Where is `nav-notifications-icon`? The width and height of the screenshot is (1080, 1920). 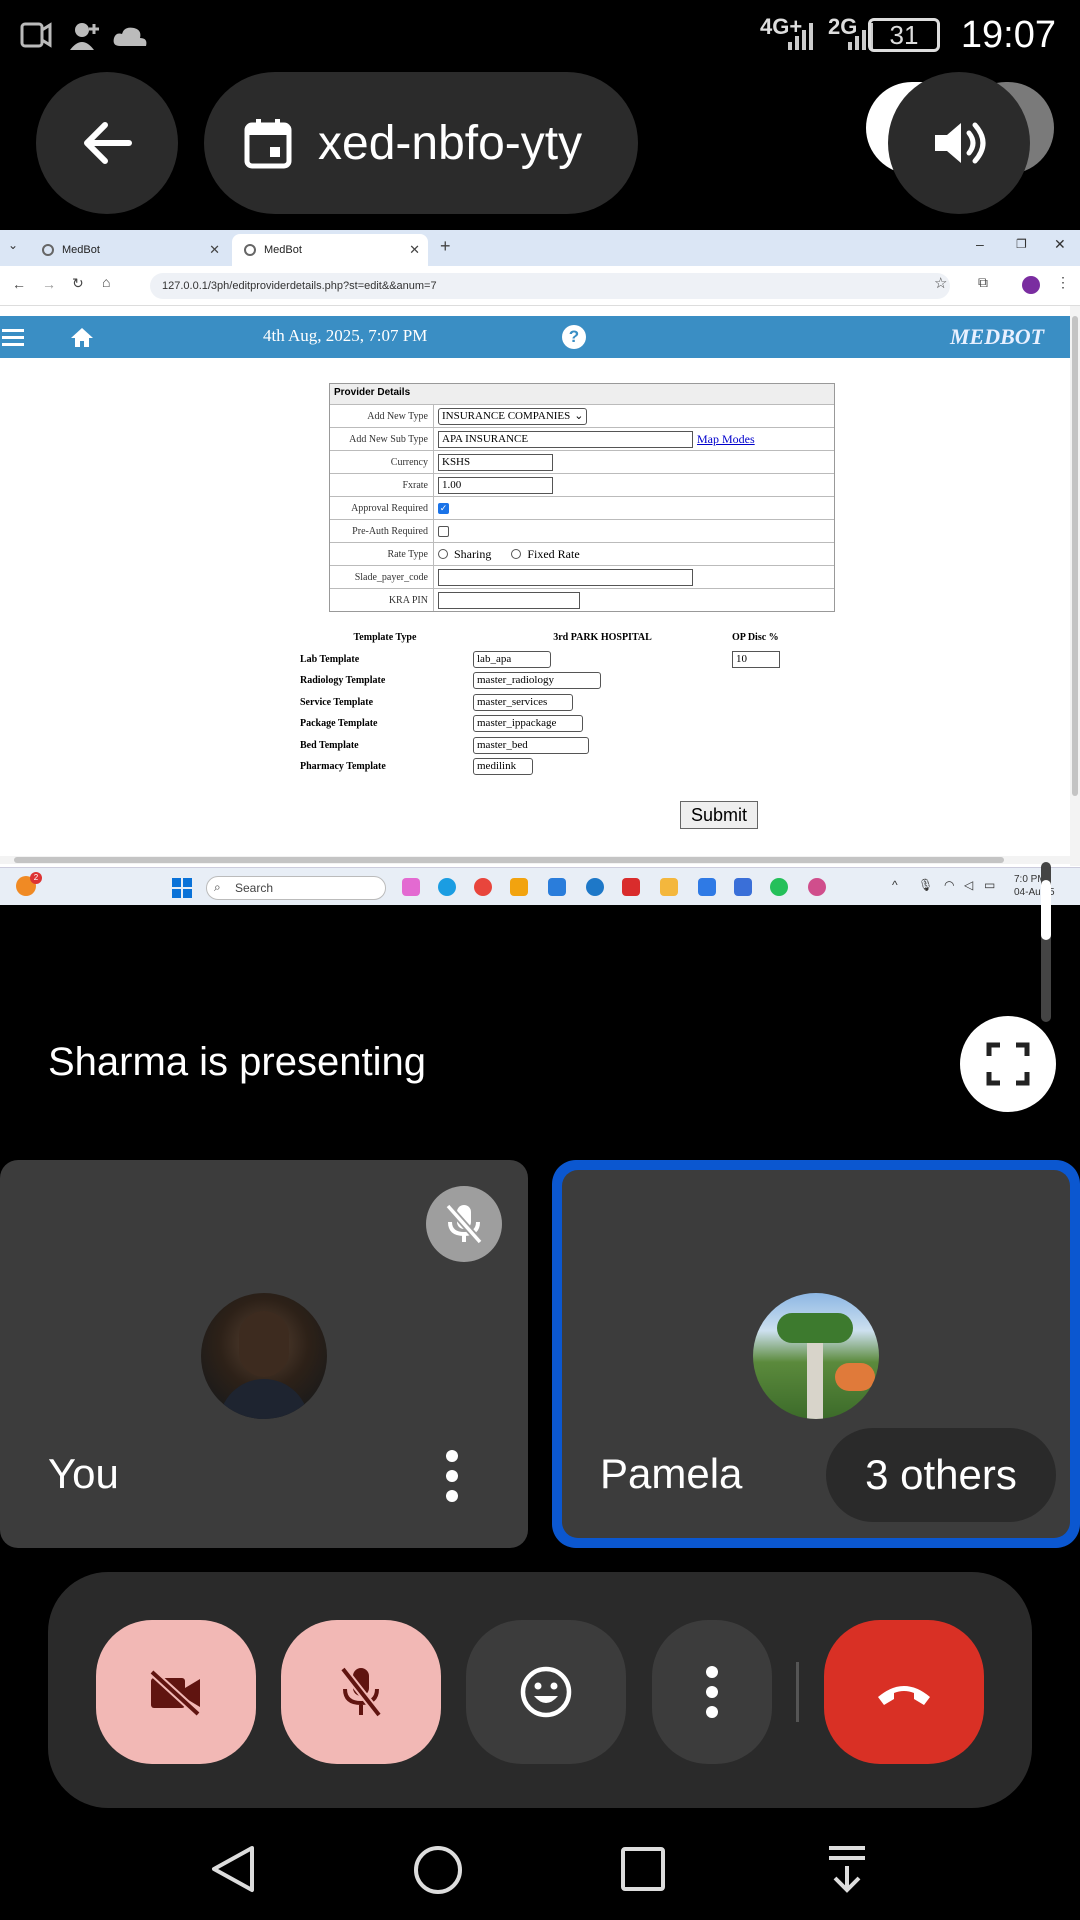
nav-notifications-icon is located at coordinates (847, 1869).